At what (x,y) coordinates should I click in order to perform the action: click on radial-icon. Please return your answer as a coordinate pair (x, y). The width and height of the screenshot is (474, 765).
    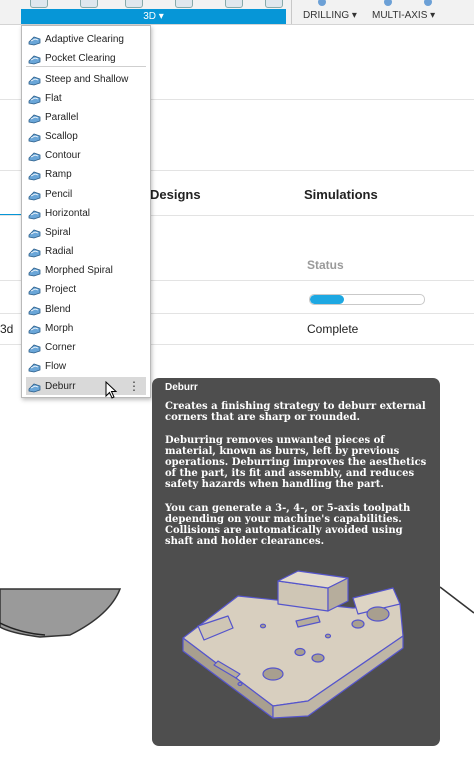
    Looking at the image, I should click on (34, 252).